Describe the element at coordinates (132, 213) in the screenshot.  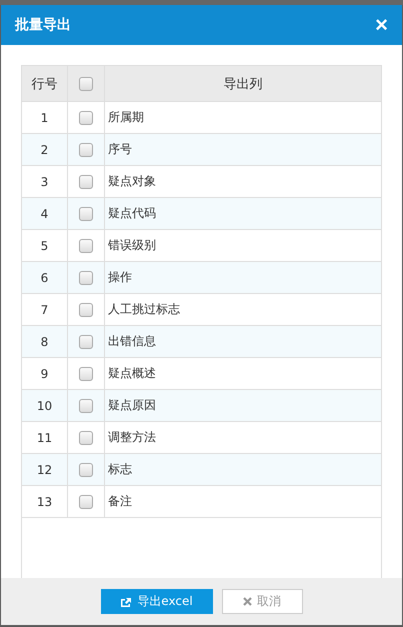
I see `table-cell: 疑点代码` at that location.